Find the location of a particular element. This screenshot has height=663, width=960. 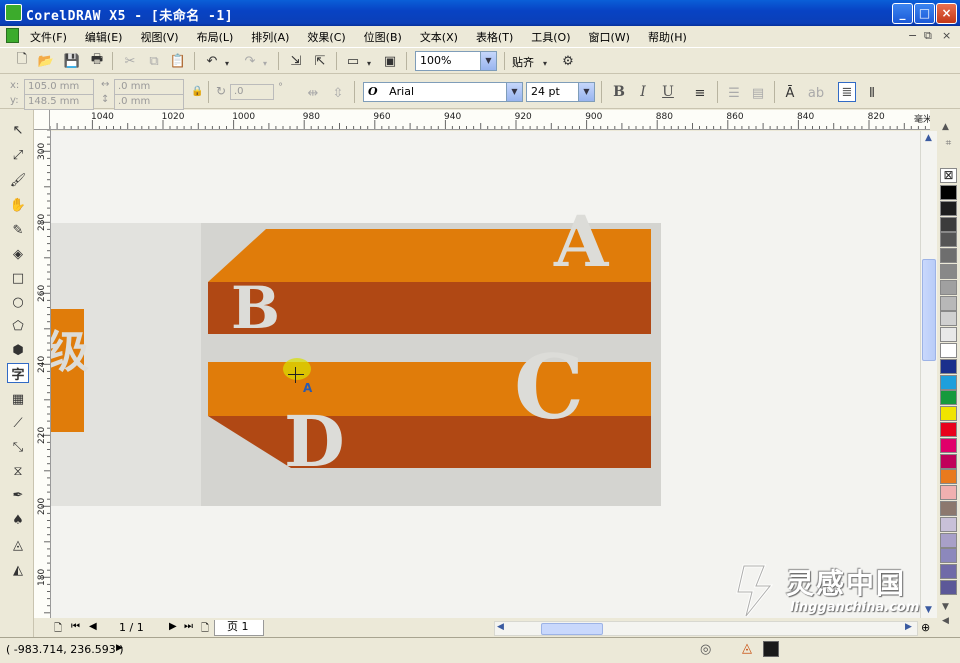

freehand-tool-icon: ✎ is located at coordinates (18, 230).